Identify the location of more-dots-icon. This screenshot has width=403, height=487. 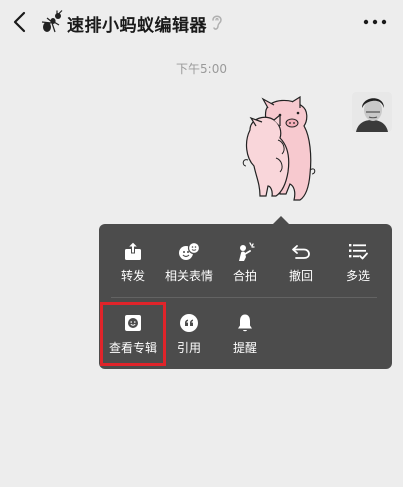
(375, 22).